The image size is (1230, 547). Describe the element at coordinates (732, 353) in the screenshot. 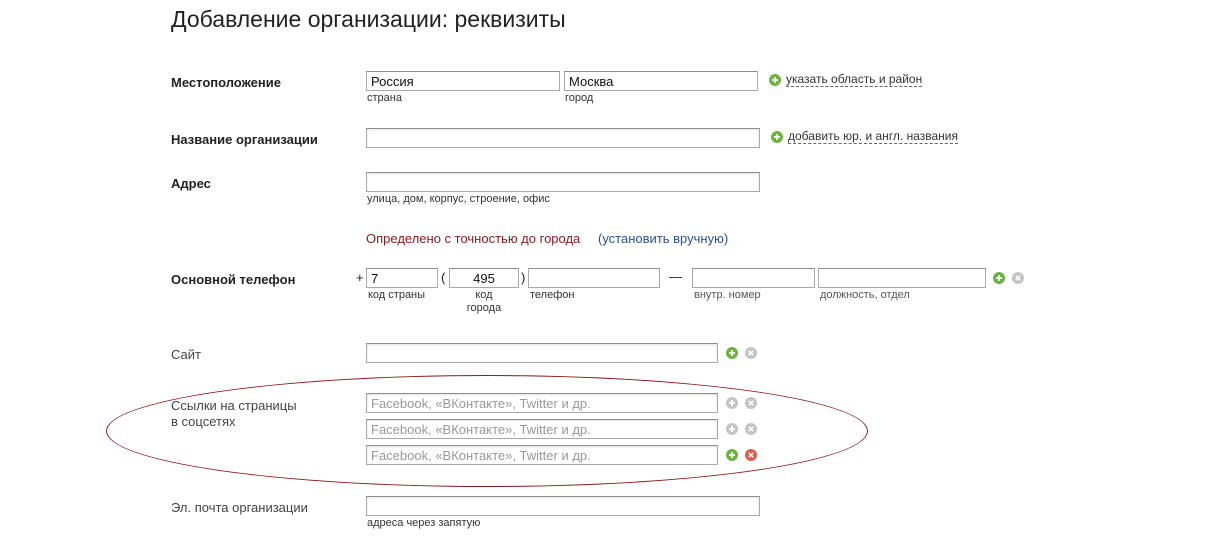

I see `add-site-icon` at that location.